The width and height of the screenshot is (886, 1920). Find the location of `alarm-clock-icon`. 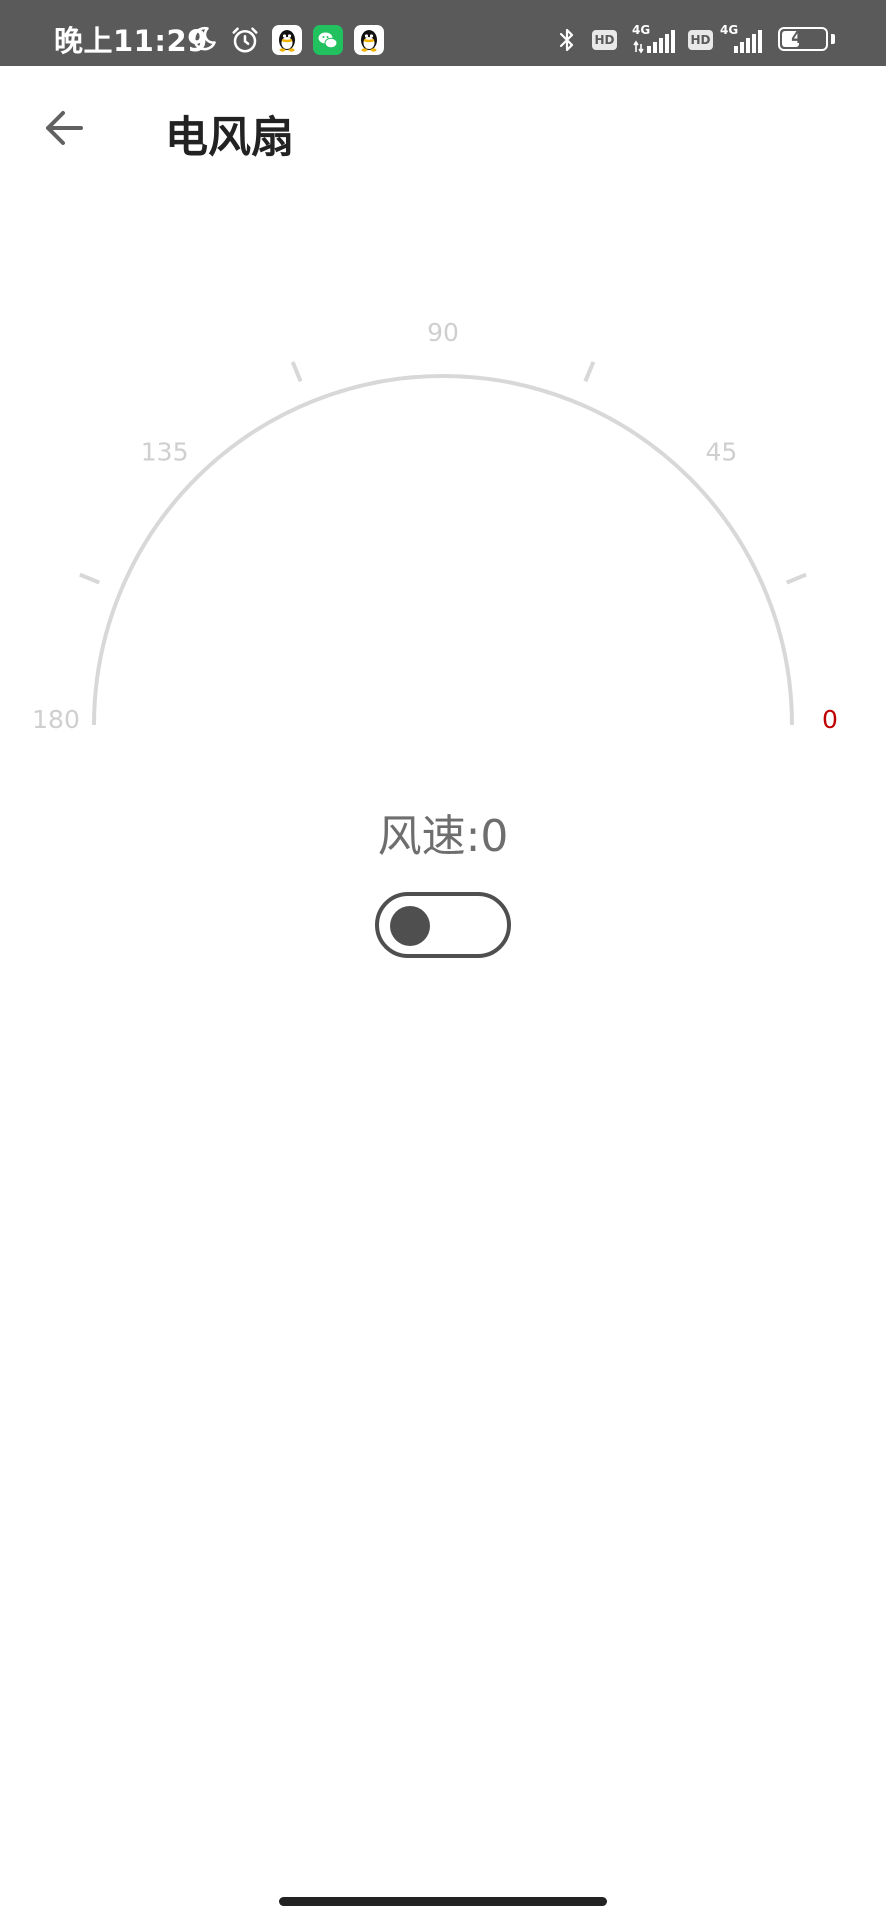

alarm-clock-icon is located at coordinates (245, 42).